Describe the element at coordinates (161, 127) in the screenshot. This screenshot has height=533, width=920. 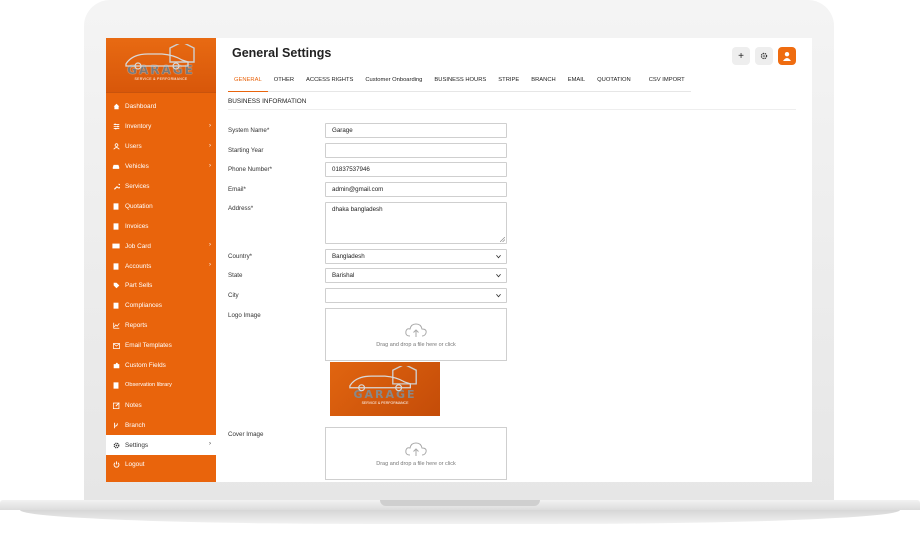
I see `sidebar-item-inventory: Inventory ›` at that location.